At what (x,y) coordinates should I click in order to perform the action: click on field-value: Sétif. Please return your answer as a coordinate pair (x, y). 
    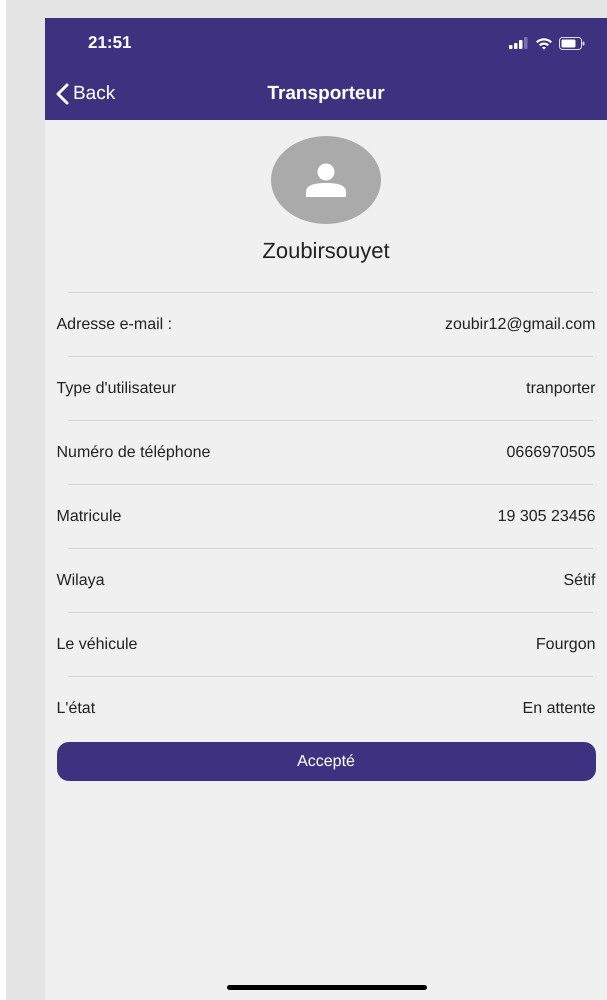
    Looking at the image, I should click on (579, 581).